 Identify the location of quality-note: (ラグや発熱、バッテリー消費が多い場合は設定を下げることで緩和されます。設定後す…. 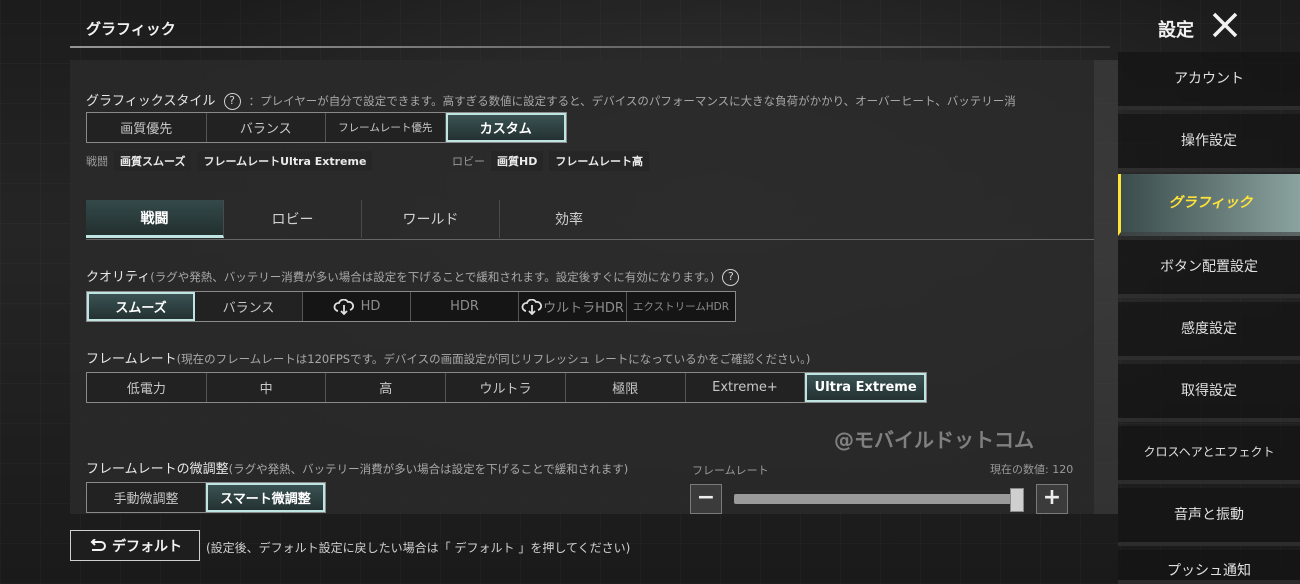
(432, 277).